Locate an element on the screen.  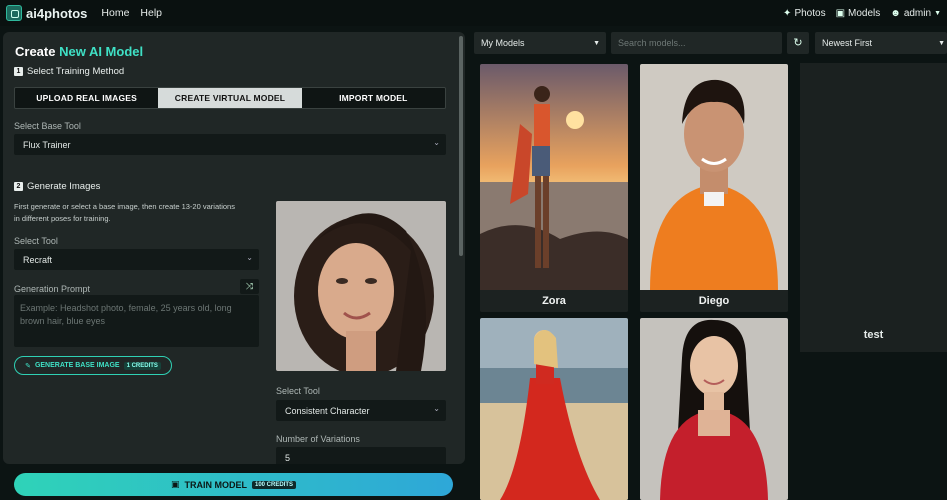
generate-button-label: GENERATE BASE IMAGE is located at coordinates (77, 365).